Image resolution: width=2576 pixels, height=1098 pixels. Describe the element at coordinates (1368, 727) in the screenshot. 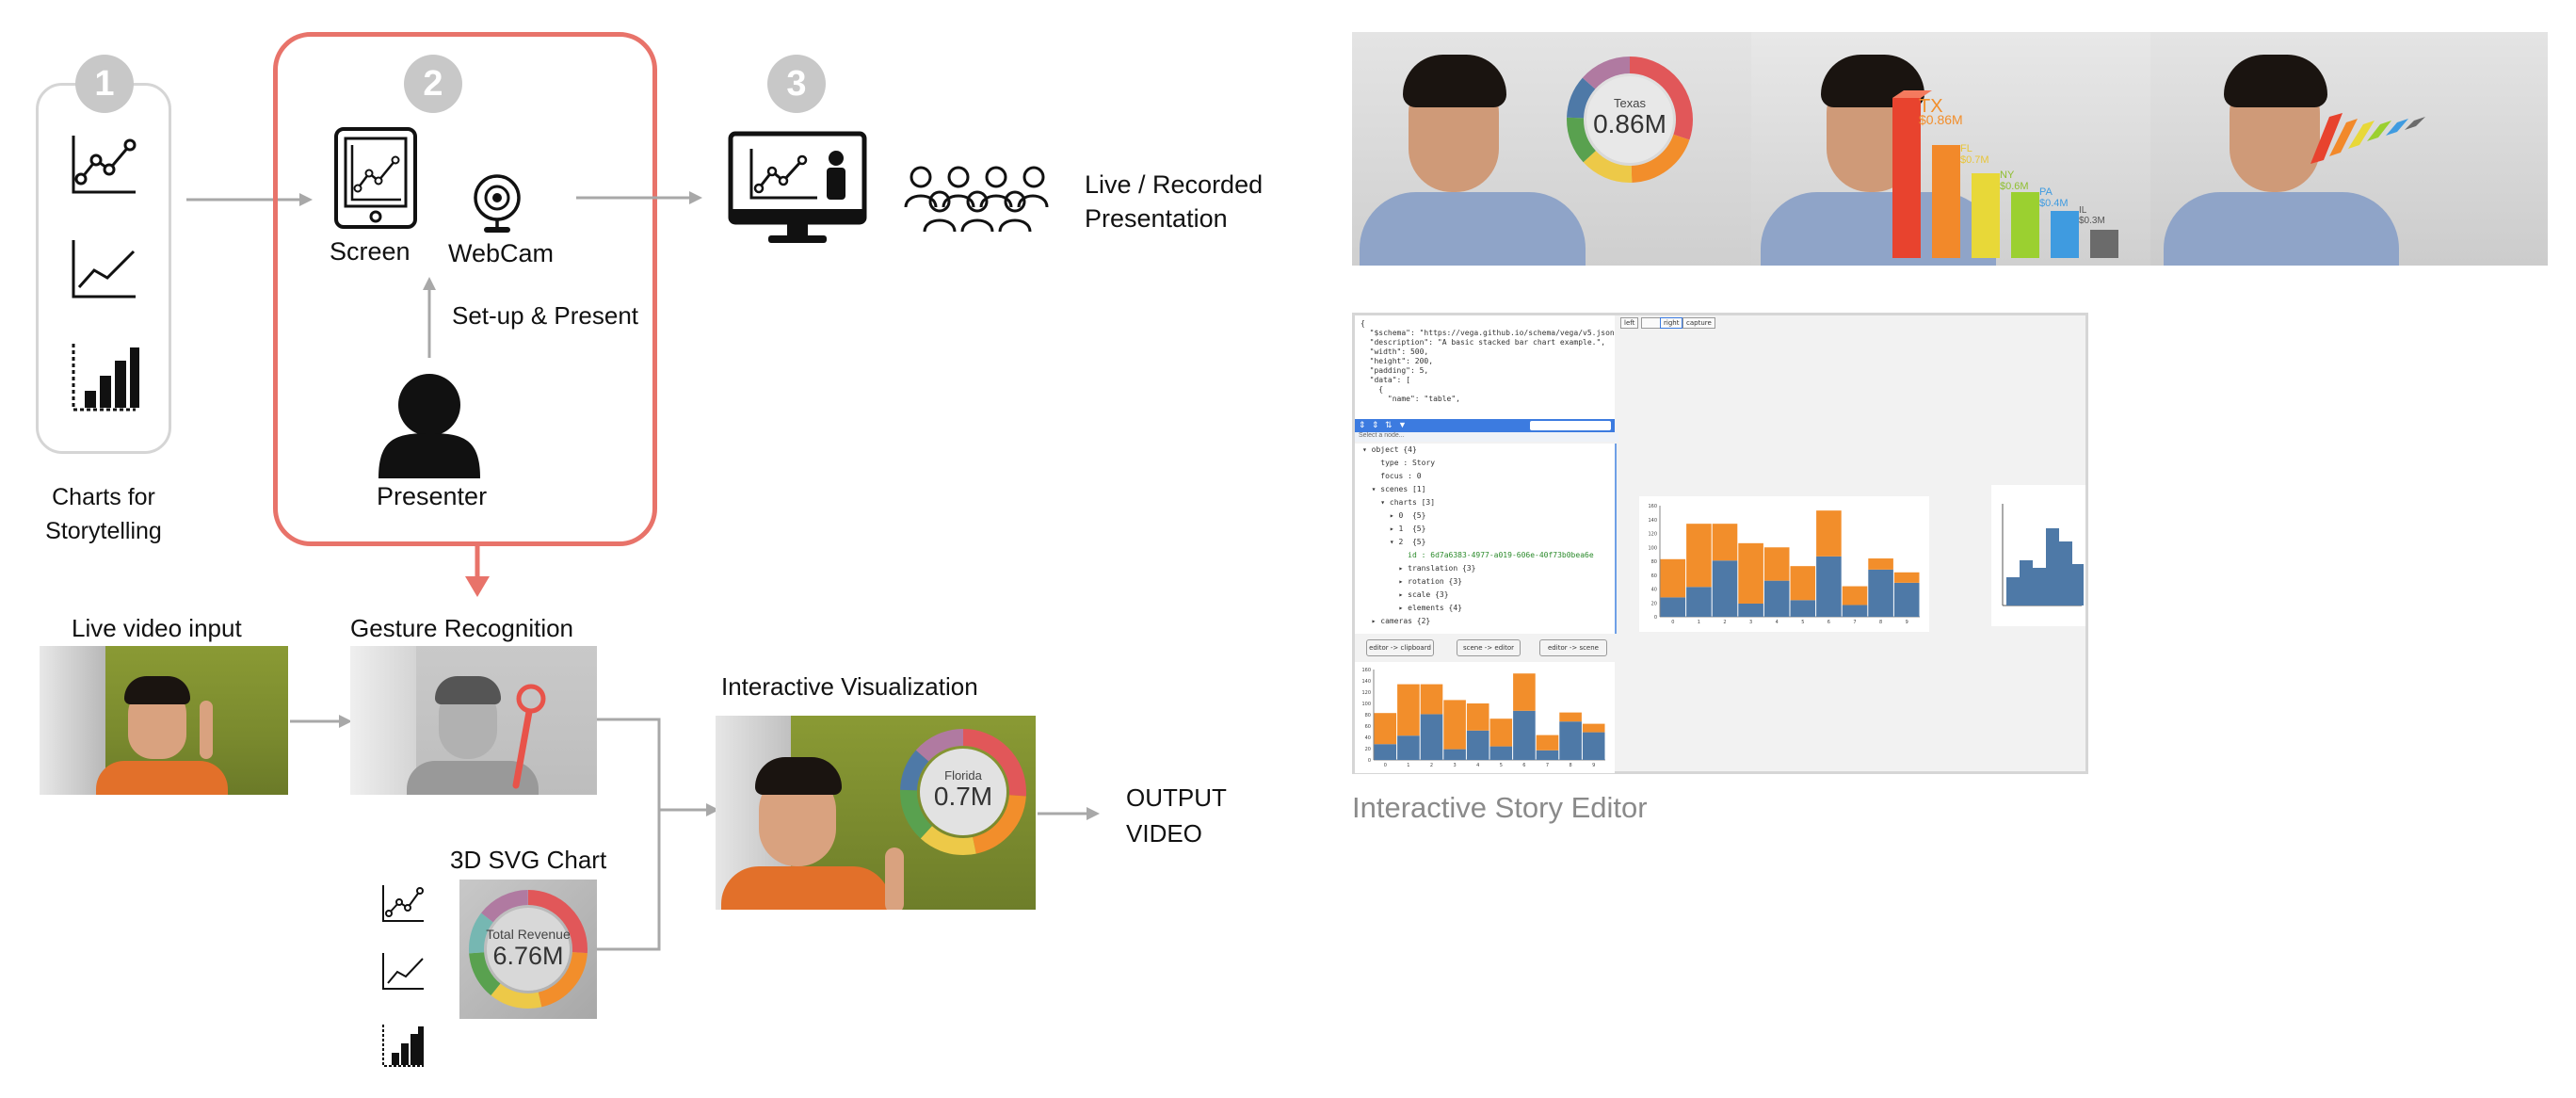

I see `y-tick-label: 60` at that location.